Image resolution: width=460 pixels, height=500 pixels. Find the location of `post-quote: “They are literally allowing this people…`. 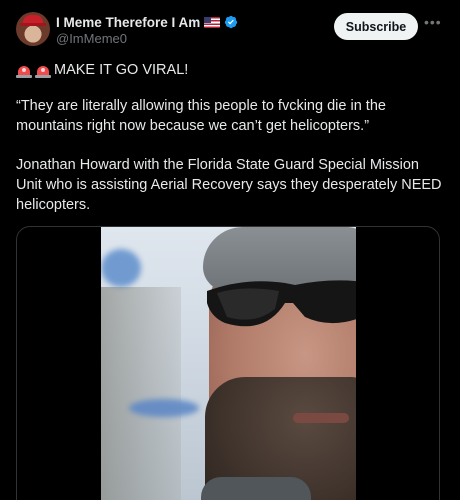

post-quote: “They are literally allowing this people… is located at coordinates (201, 116).